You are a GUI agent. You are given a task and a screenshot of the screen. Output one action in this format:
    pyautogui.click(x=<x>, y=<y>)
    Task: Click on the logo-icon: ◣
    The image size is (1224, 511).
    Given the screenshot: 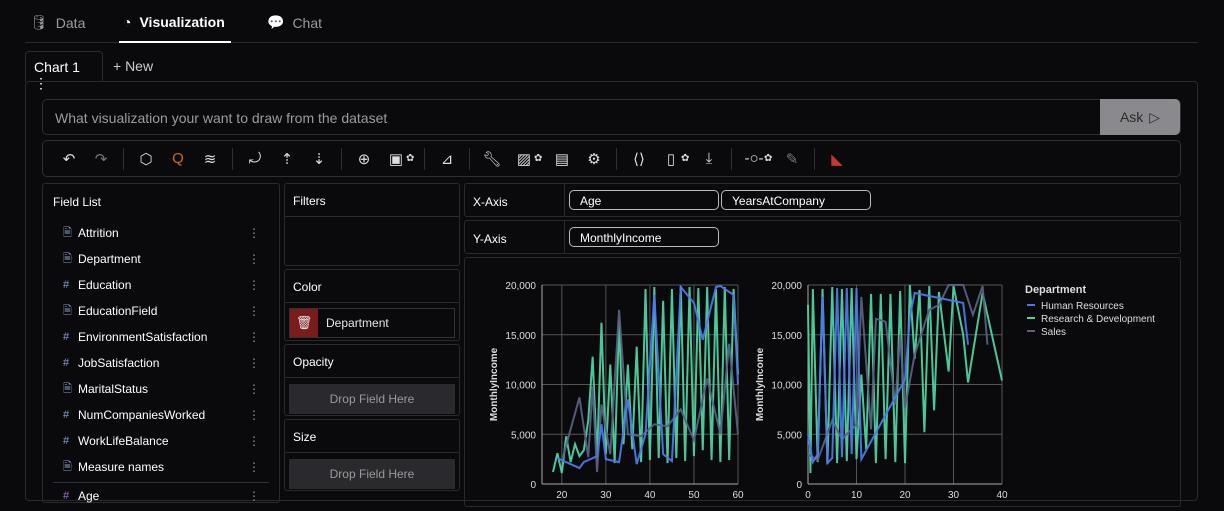 What is the action you would take?
    pyautogui.click(x=837, y=159)
    